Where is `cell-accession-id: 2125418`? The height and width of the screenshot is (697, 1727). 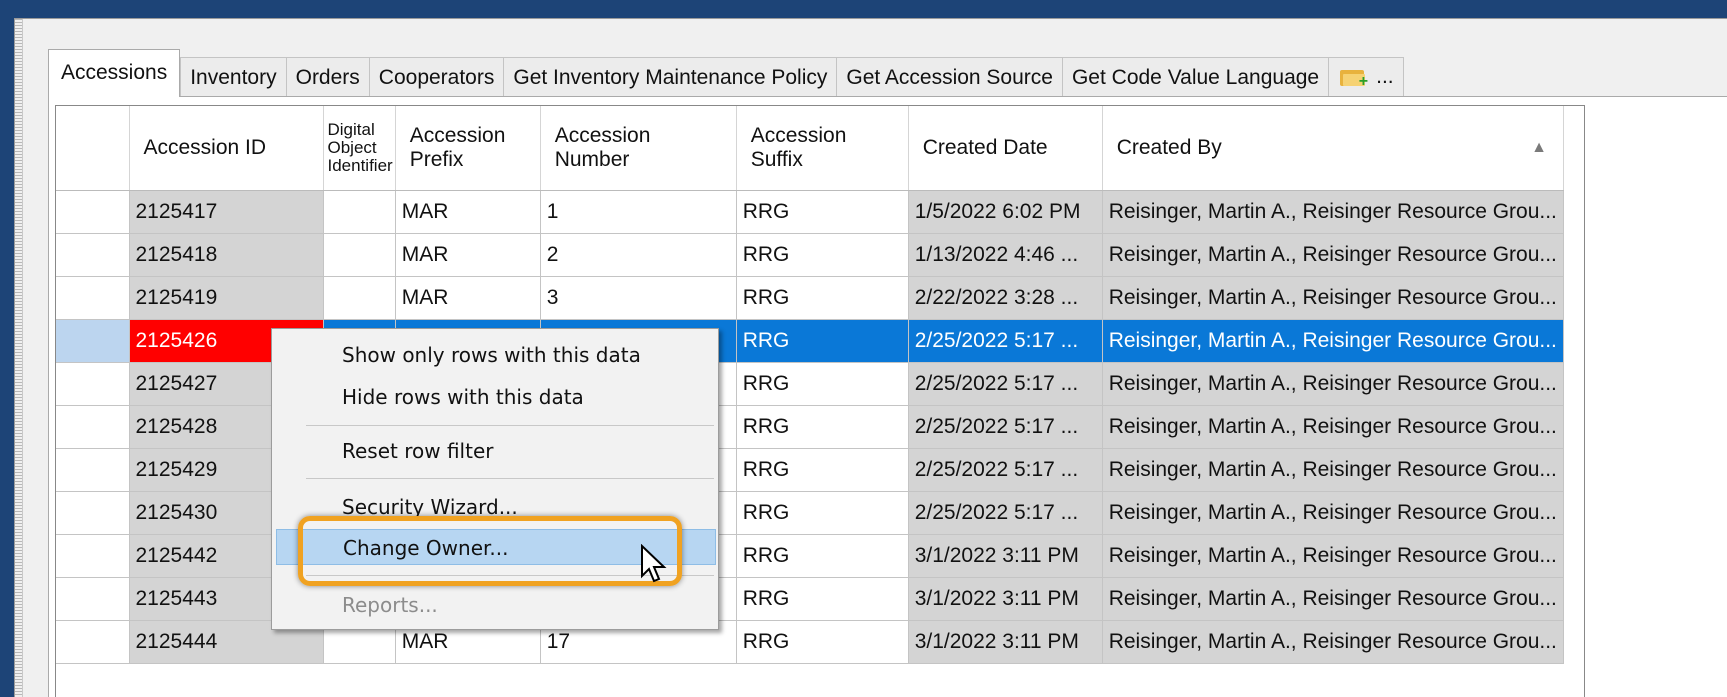
cell-accession-id: 2125418 is located at coordinates (226, 255).